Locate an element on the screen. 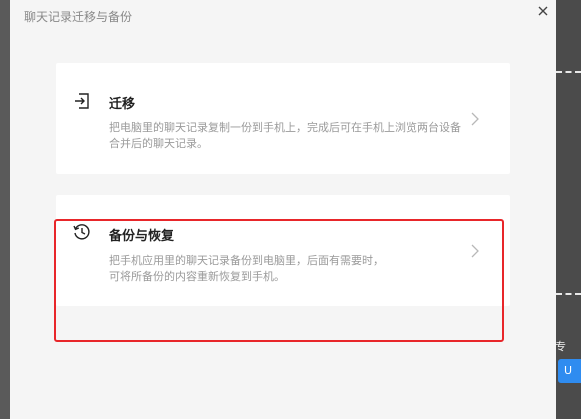  close-icon is located at coordinates (543, 11).